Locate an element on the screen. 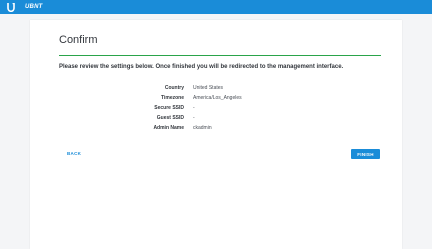 The image size is (432, 249). setting-row-country: Country United States is located at coordinates (216, 90).